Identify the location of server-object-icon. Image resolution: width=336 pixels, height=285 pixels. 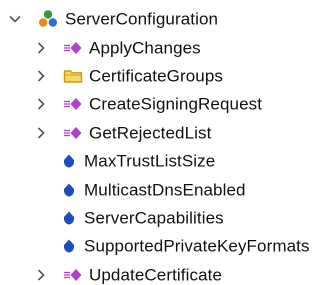
(48, 19).